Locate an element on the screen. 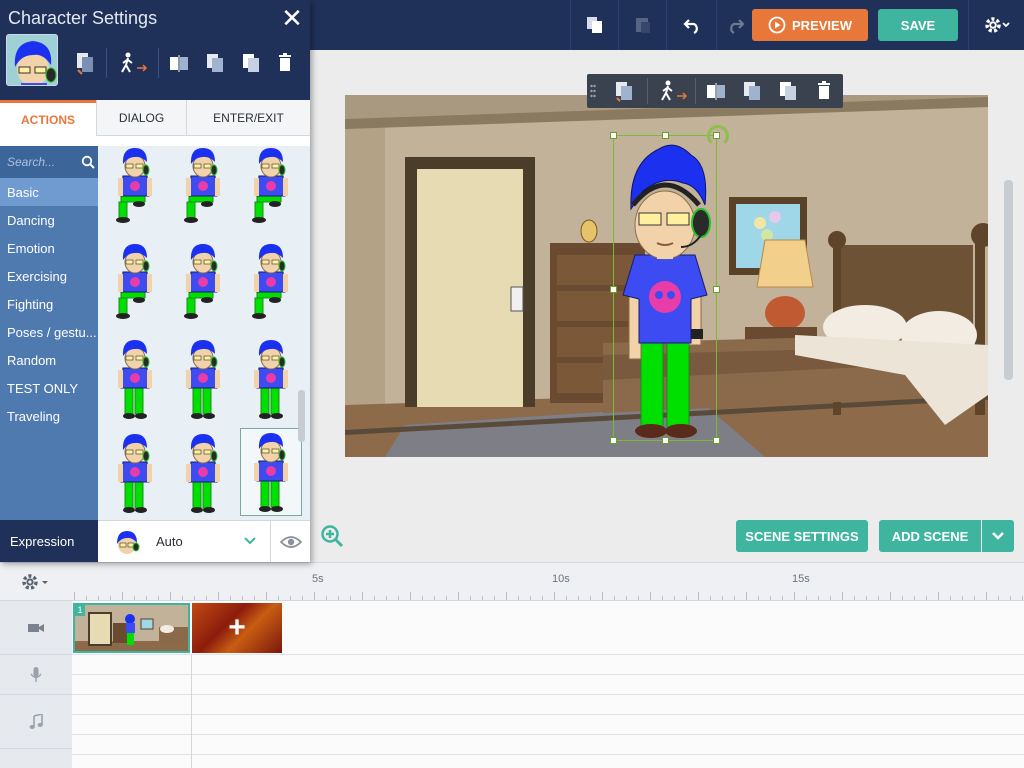  character-pose-image is located at coordinates (135, 473).